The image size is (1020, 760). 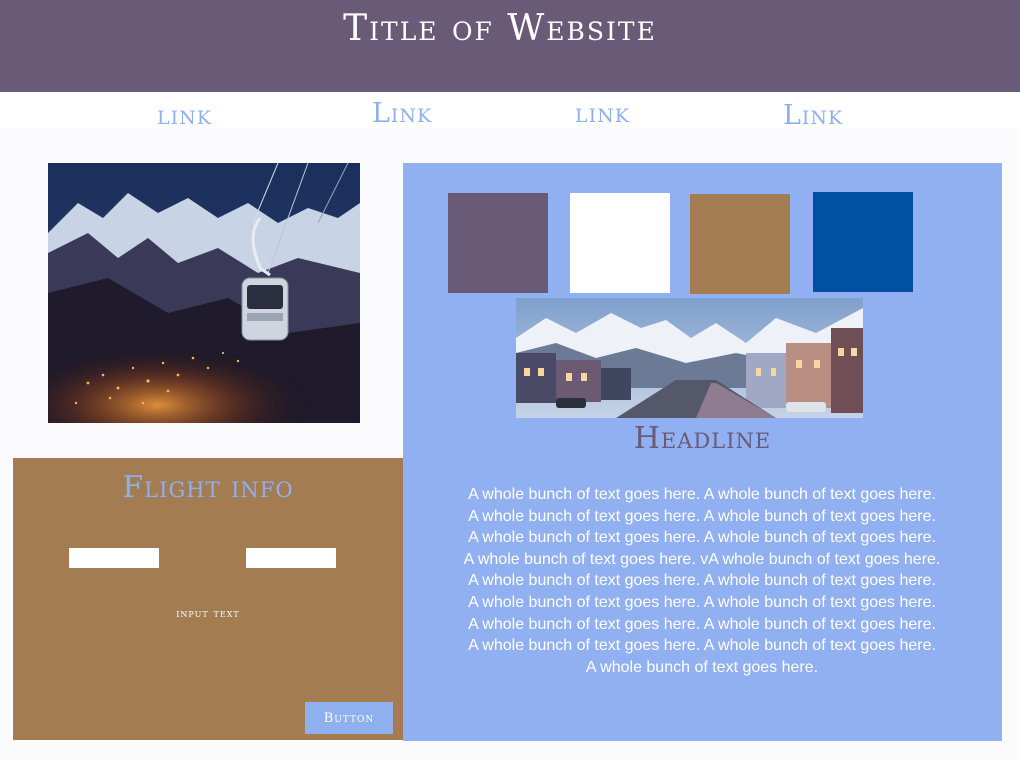 What do you see at coordinates (620, 243) in the screenshot?
I see `color-swatch-white` at bounding box center [620, 243].